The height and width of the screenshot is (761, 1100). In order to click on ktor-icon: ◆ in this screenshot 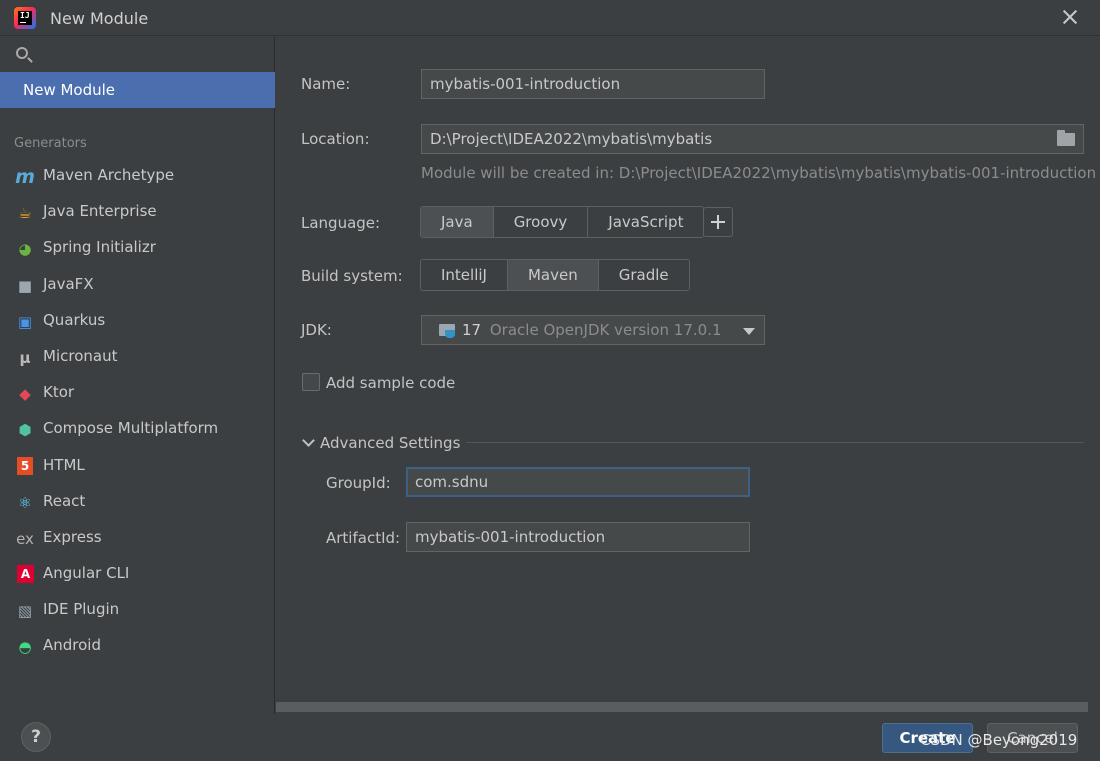, I will do `click(25, 394)`.